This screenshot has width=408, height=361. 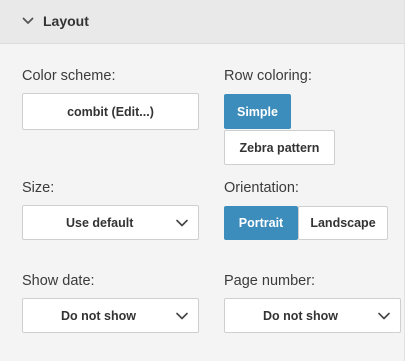 I want to click on orientation-label: Orientation:, so click(x=261, y=188).